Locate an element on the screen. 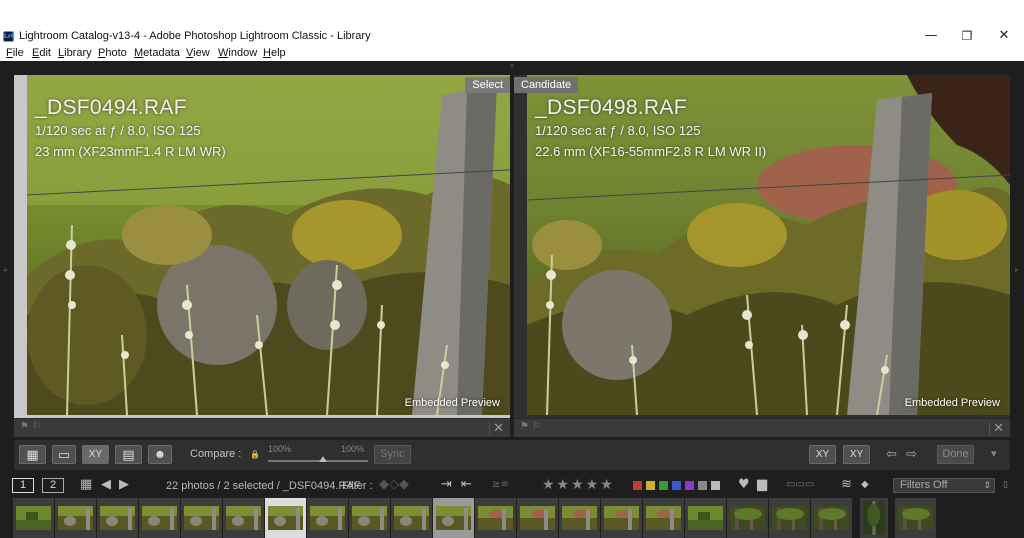  filter-preset-select: Filters Off ⇕ is located at coordinates (944, 485).